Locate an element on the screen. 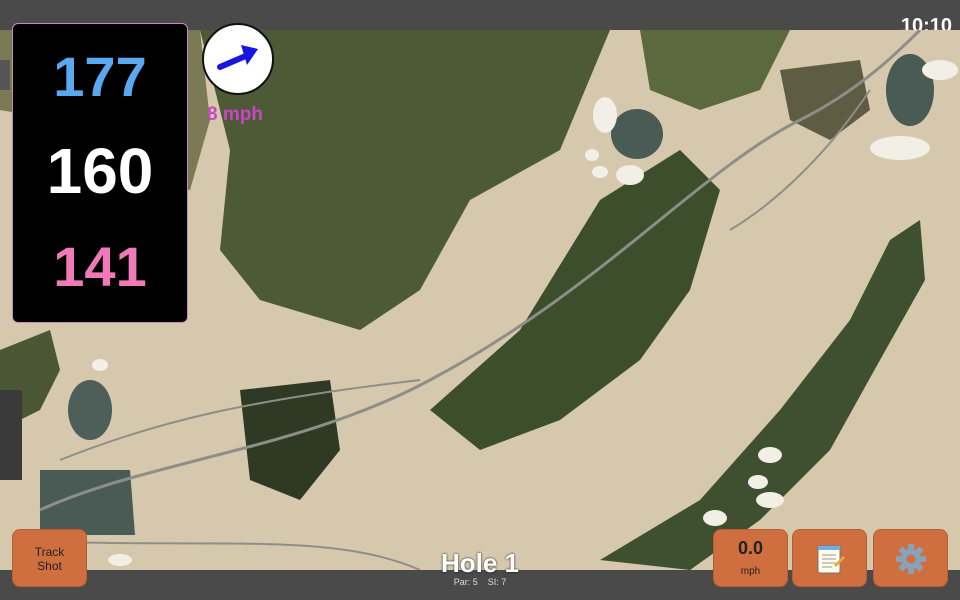  middle-distance: 160 is located at coordinates (100, 171).